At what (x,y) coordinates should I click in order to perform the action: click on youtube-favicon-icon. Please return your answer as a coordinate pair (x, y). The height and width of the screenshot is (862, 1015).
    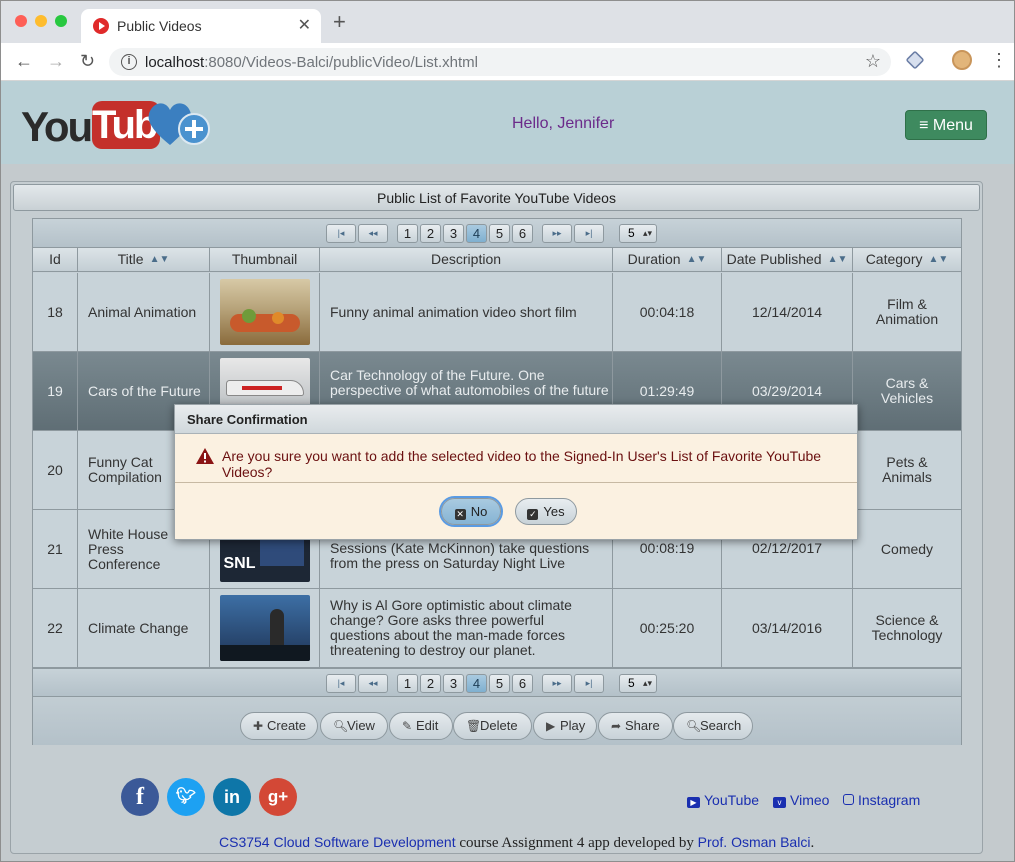
    Looking at the image, I should click on (101, 26).